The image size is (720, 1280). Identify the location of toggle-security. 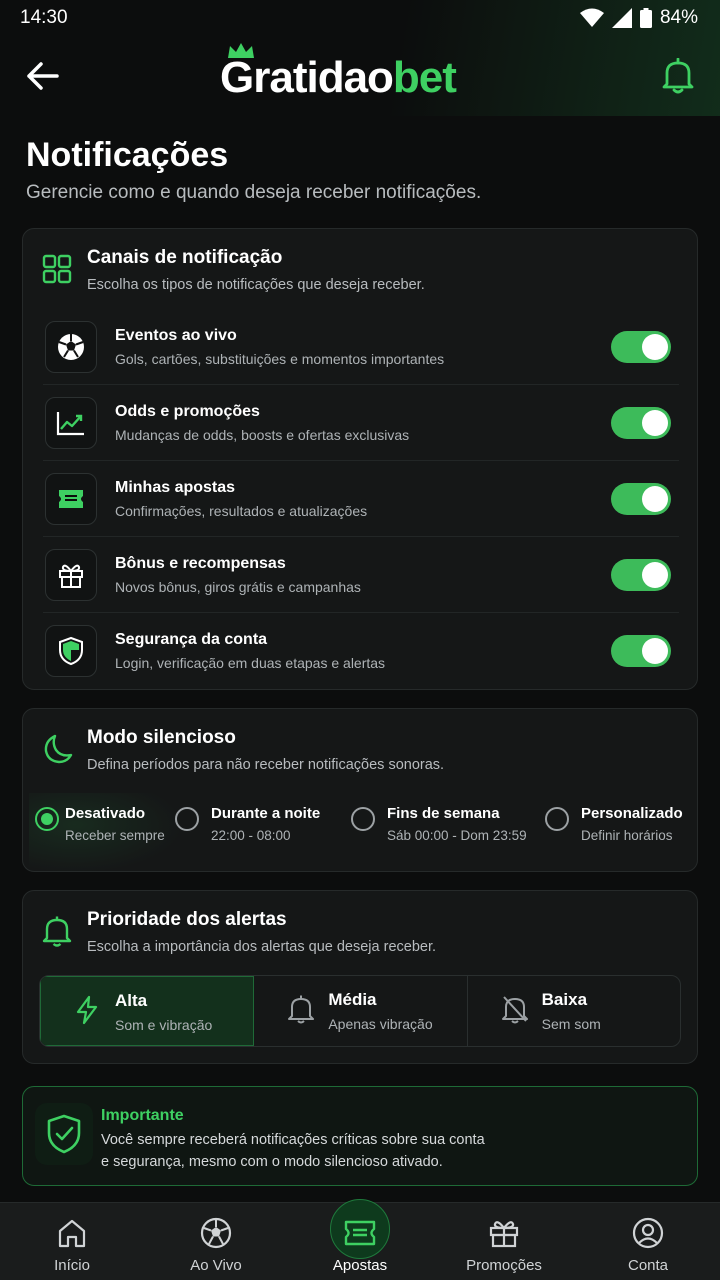
(641, 651).